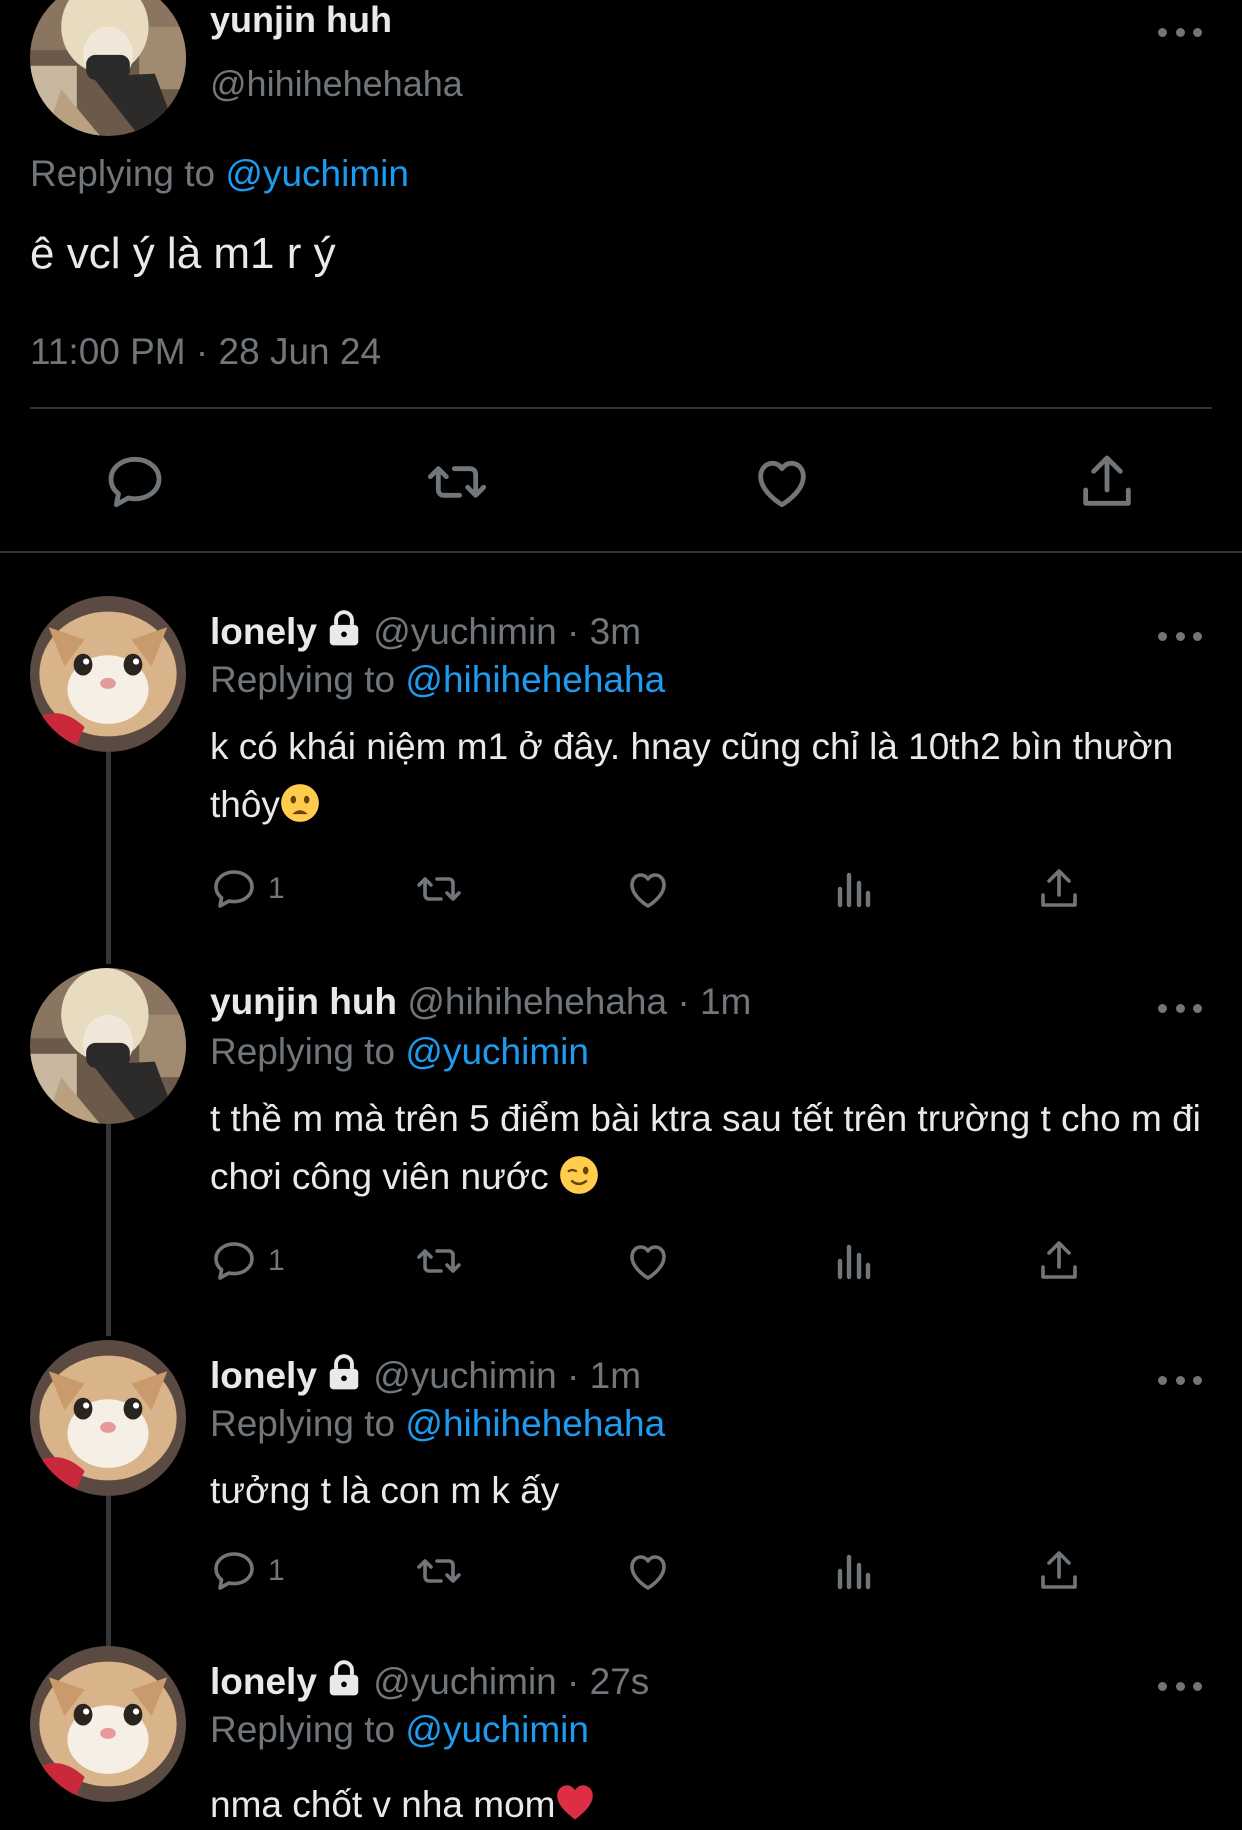  Describe the element at coordinates (575, 1802) in the screenshot. I see `red-heart-emoji` at that location.